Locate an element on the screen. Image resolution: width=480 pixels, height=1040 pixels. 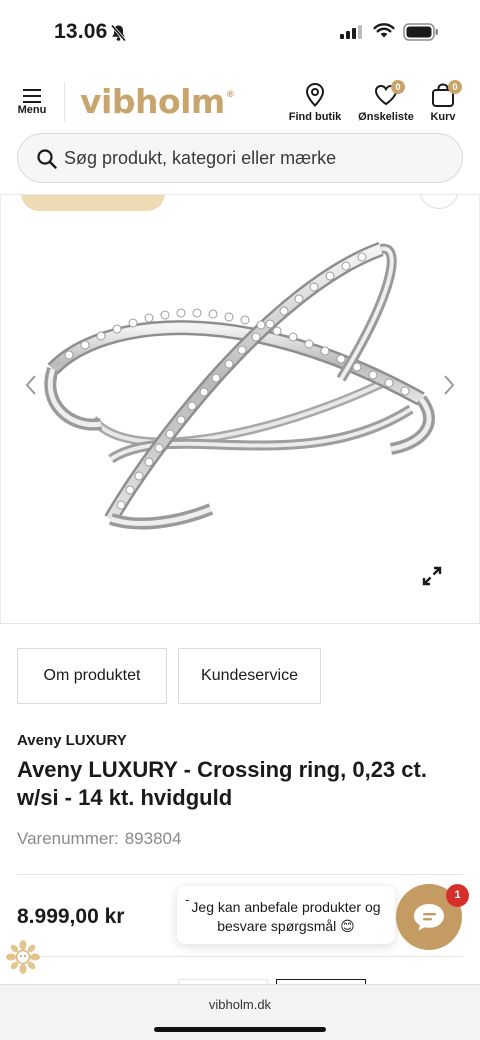
product-badge-pill is located at coordinates (93, 203).